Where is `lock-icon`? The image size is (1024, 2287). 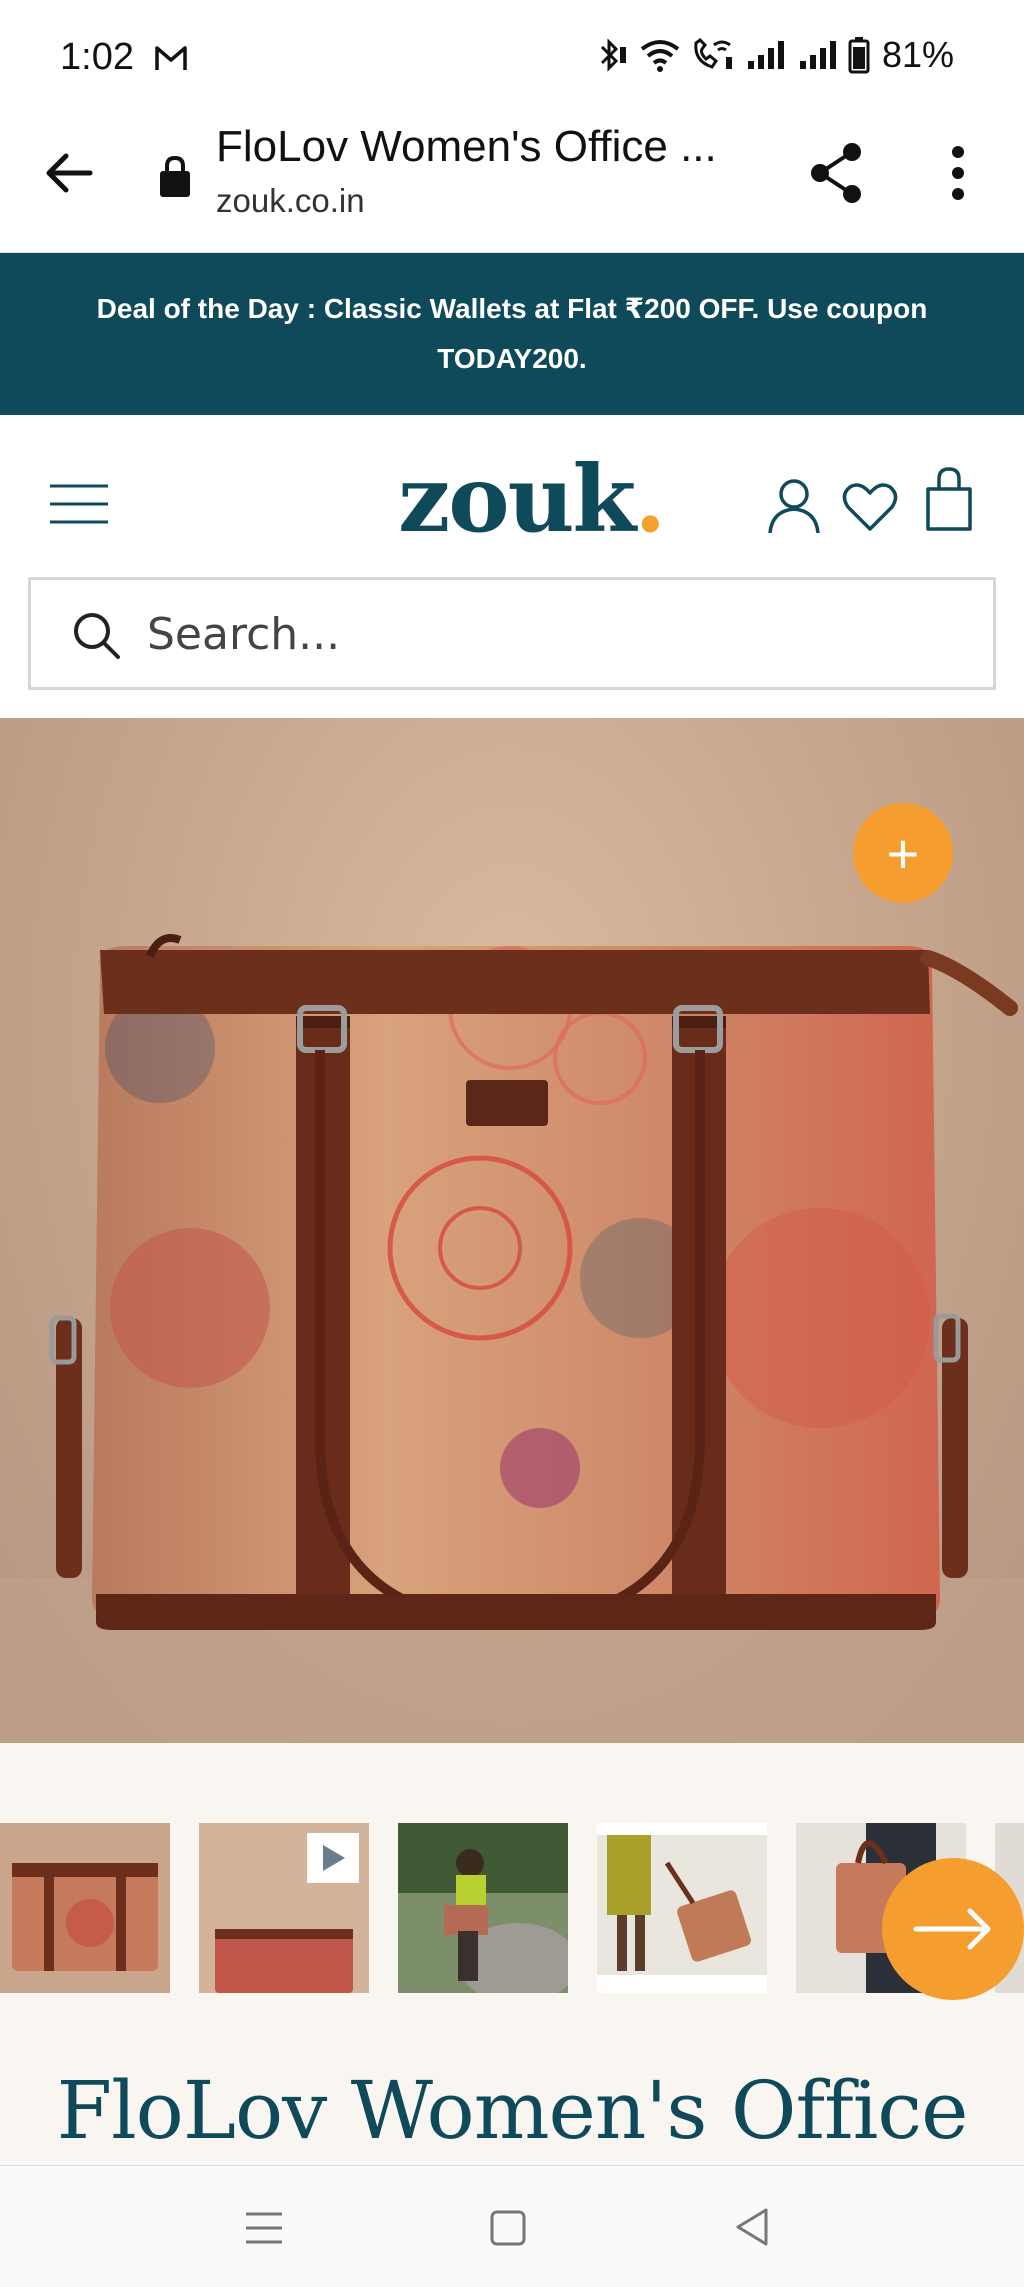
lock-icon is located at coordinates (175, 176).